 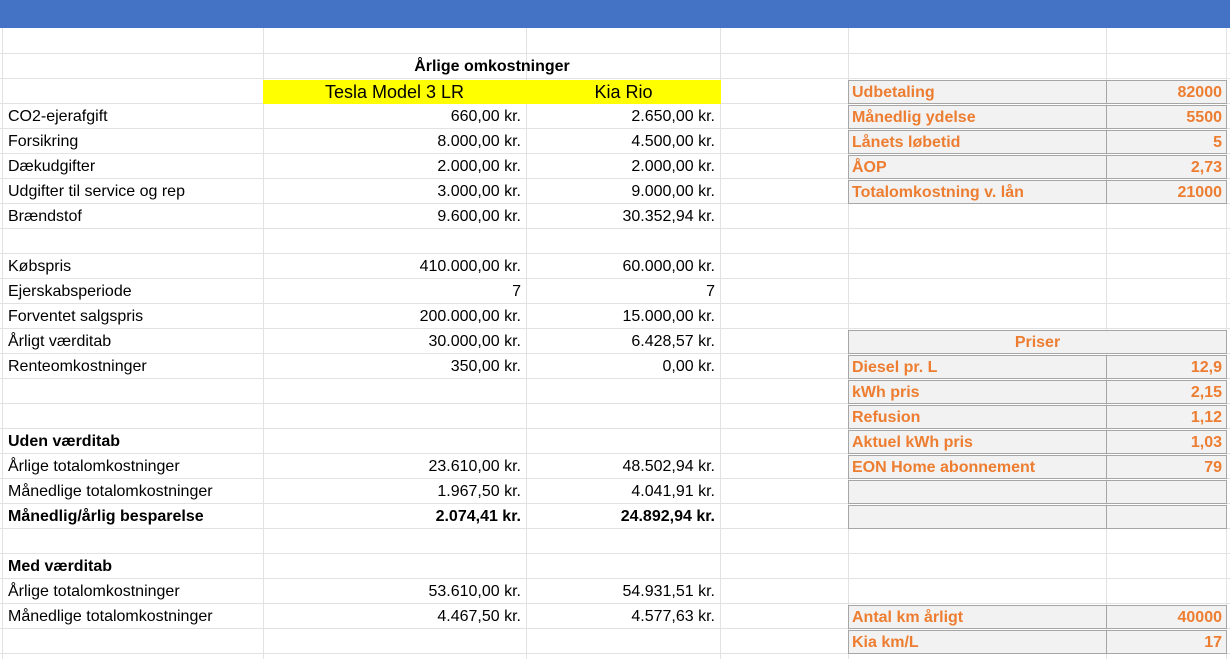 What do you see at coordinates (623, 217) in the screenshot?
I see `kia-value-cell: 30.352,94 kr.` at bounding box center [623, 217].